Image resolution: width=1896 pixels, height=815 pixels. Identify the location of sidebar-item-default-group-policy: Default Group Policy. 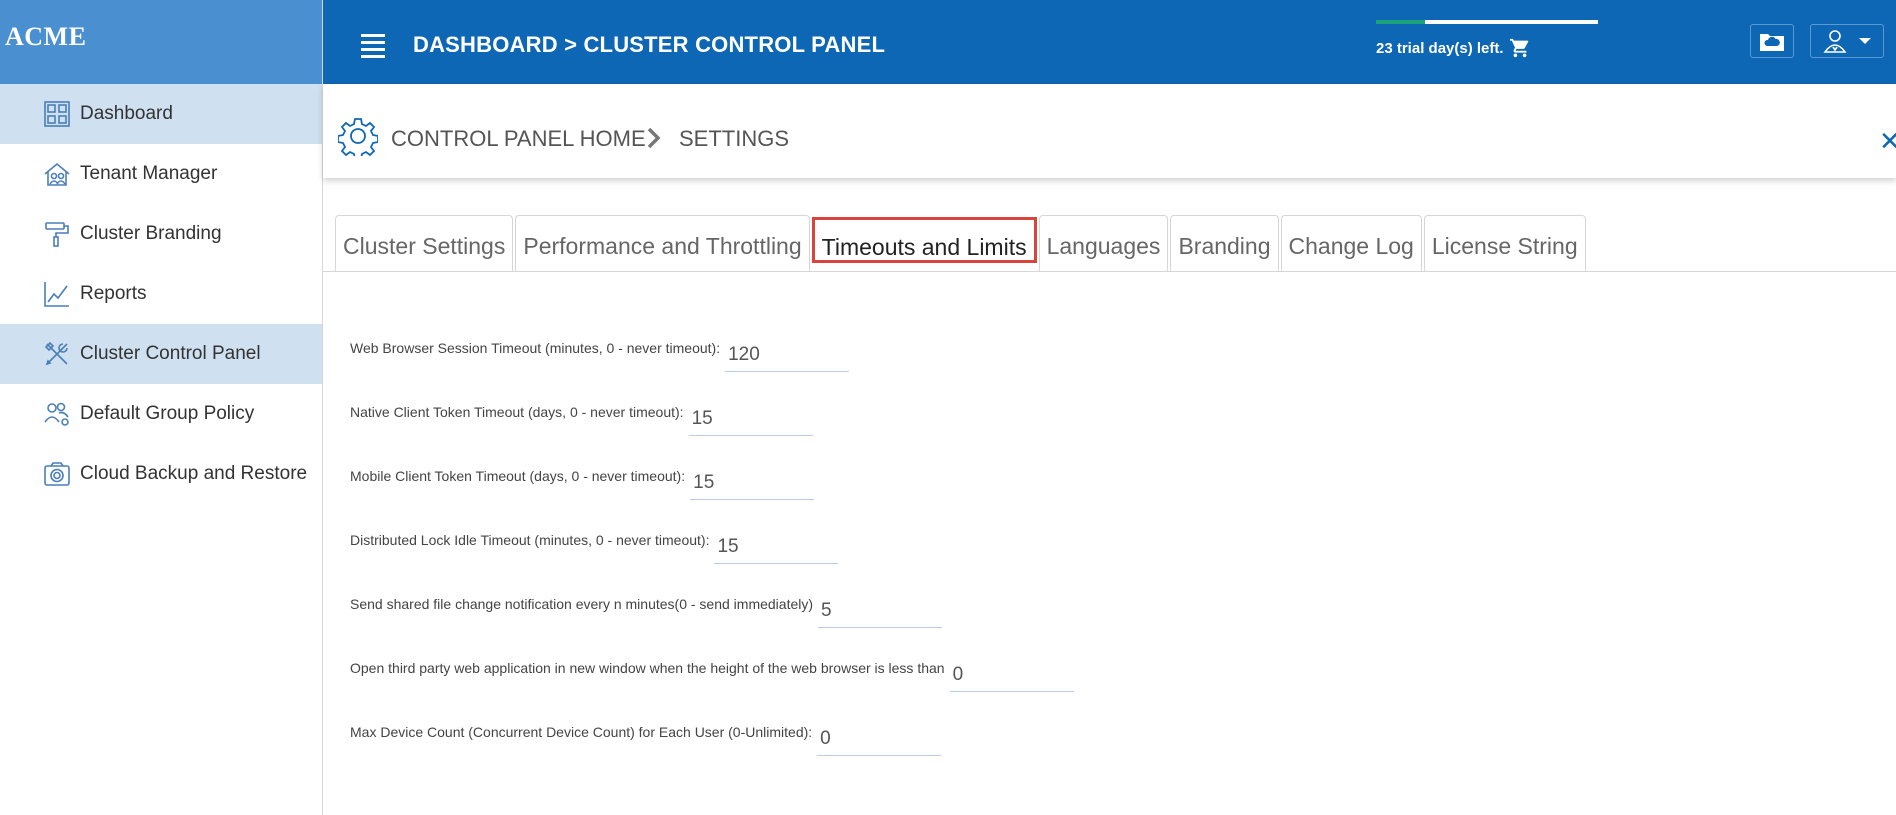
(161, 414).